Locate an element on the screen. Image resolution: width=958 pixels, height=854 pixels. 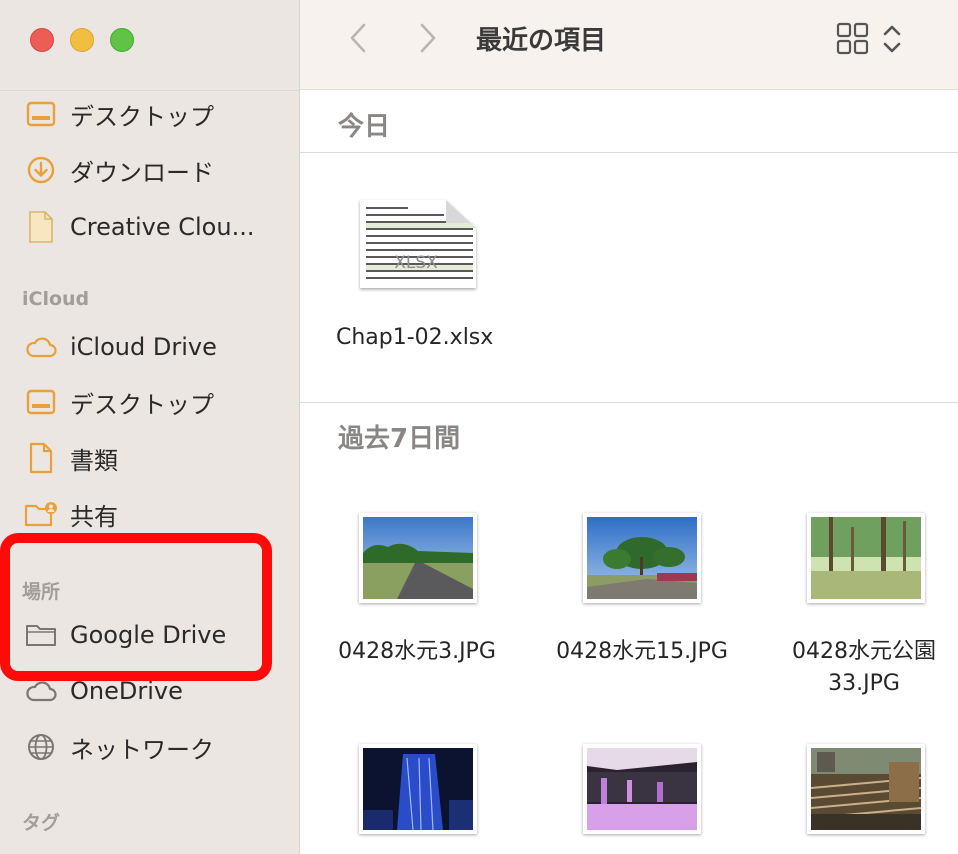
sidebar-item-icloud-drive: iCloud Drive is located at coordinates (120, 347).